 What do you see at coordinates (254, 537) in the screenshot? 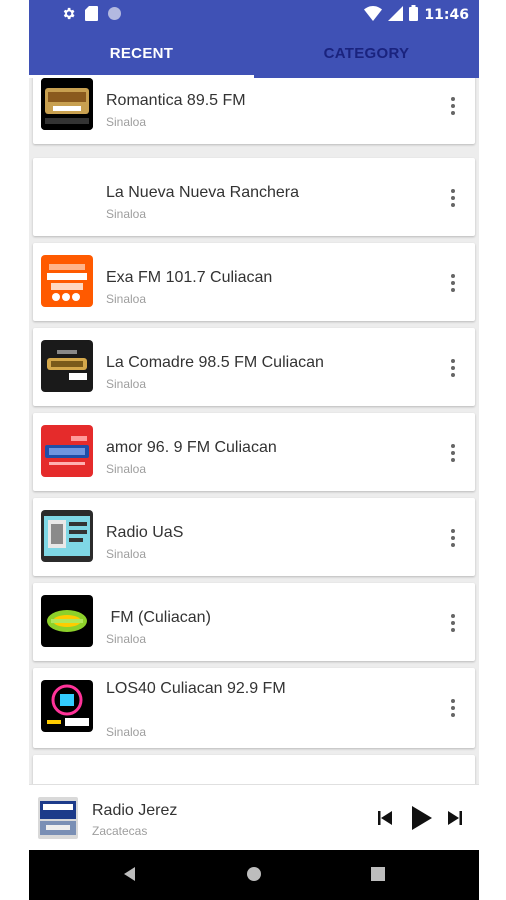
I see `station-card: Radio UaS Sinaloa` at bounding box center [254, 537].